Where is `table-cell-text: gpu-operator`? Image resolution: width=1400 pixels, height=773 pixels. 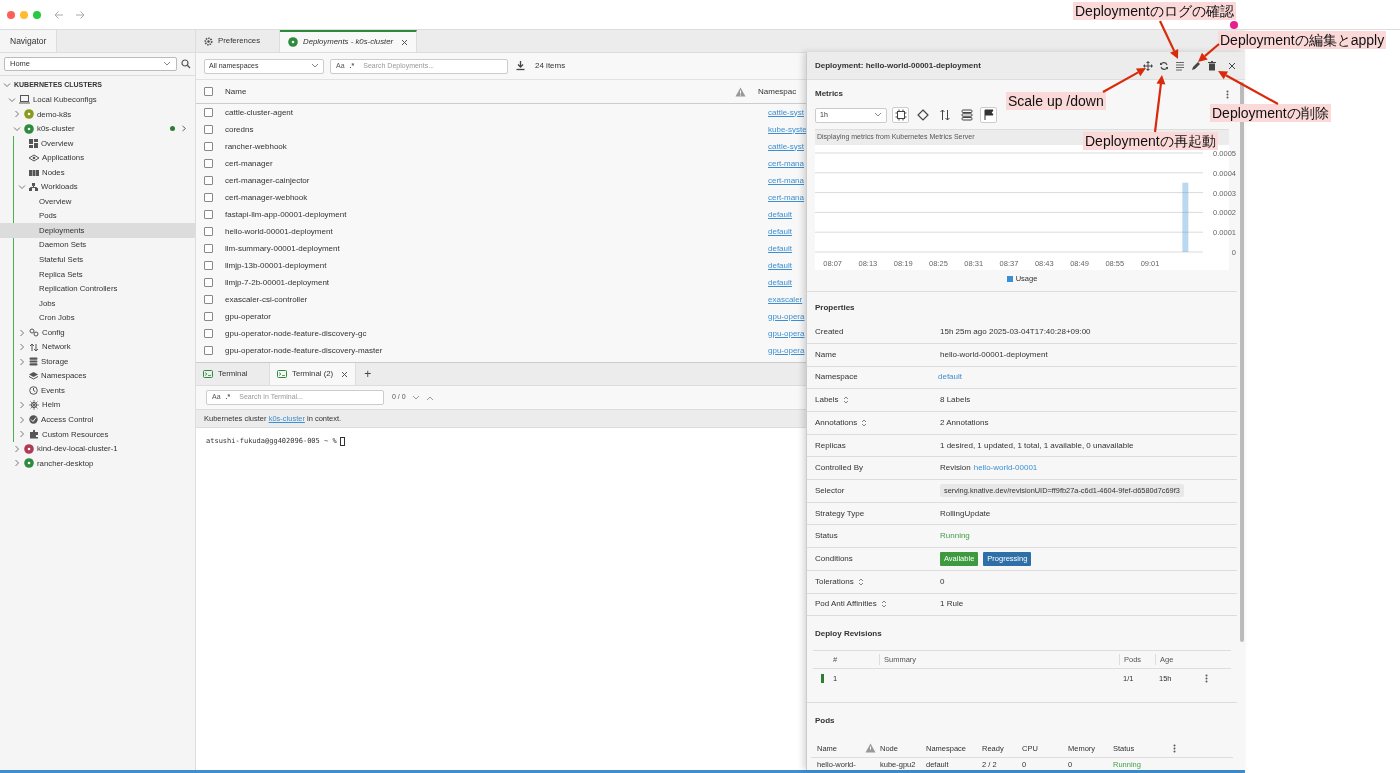
table-cell-text: gpu-operator is located at coordinates (248, 316).